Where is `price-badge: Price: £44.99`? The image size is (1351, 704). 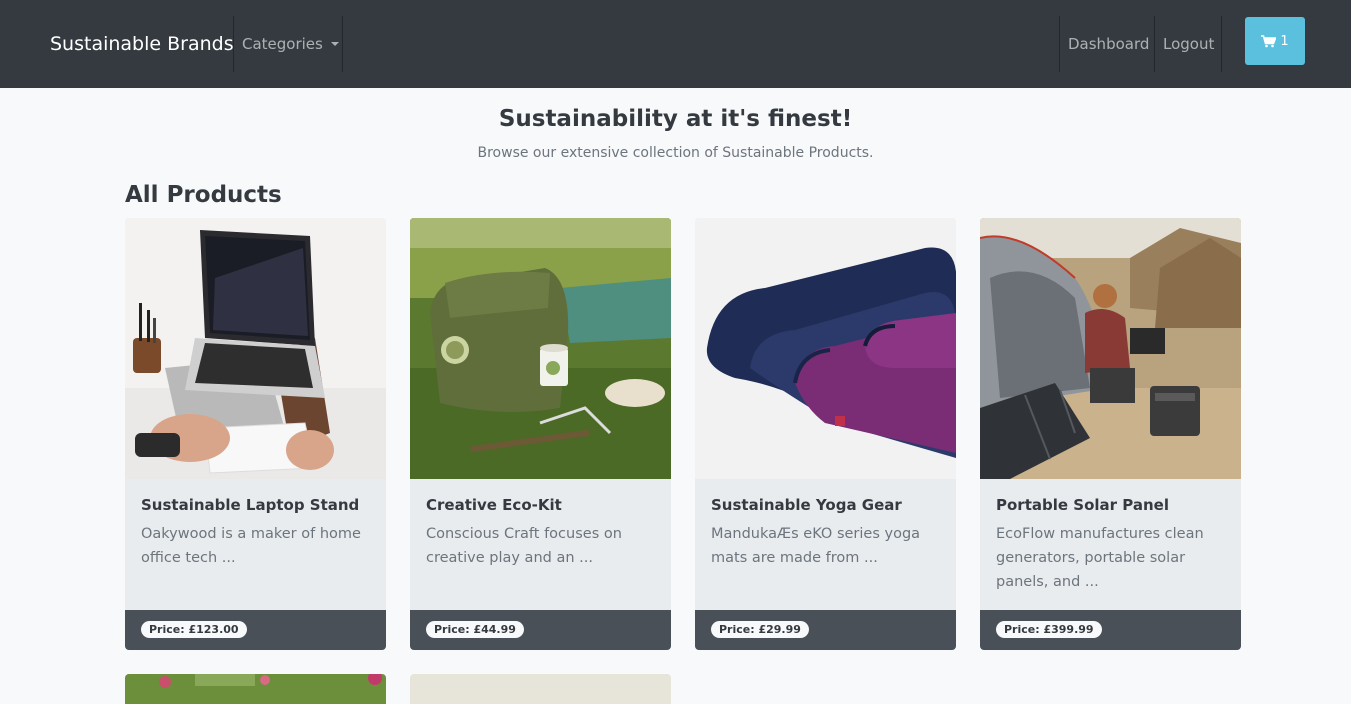 price-badge: Price: £44.99 is located at coordinates (475, 629).